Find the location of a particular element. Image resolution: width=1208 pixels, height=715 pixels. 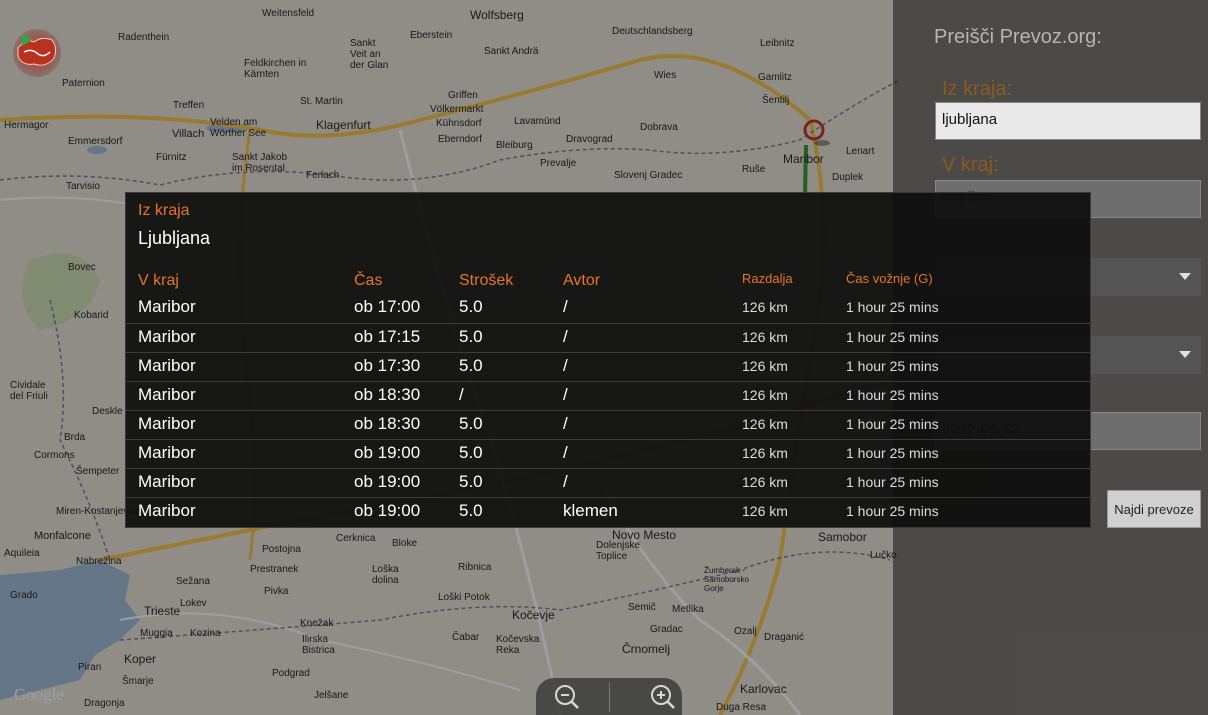

find-rides-button: Najdi prevoze is located at coordinates (1154, 509).